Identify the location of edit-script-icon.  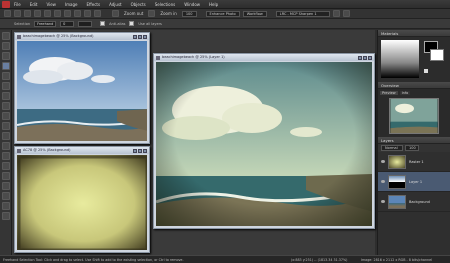
(346, 13).